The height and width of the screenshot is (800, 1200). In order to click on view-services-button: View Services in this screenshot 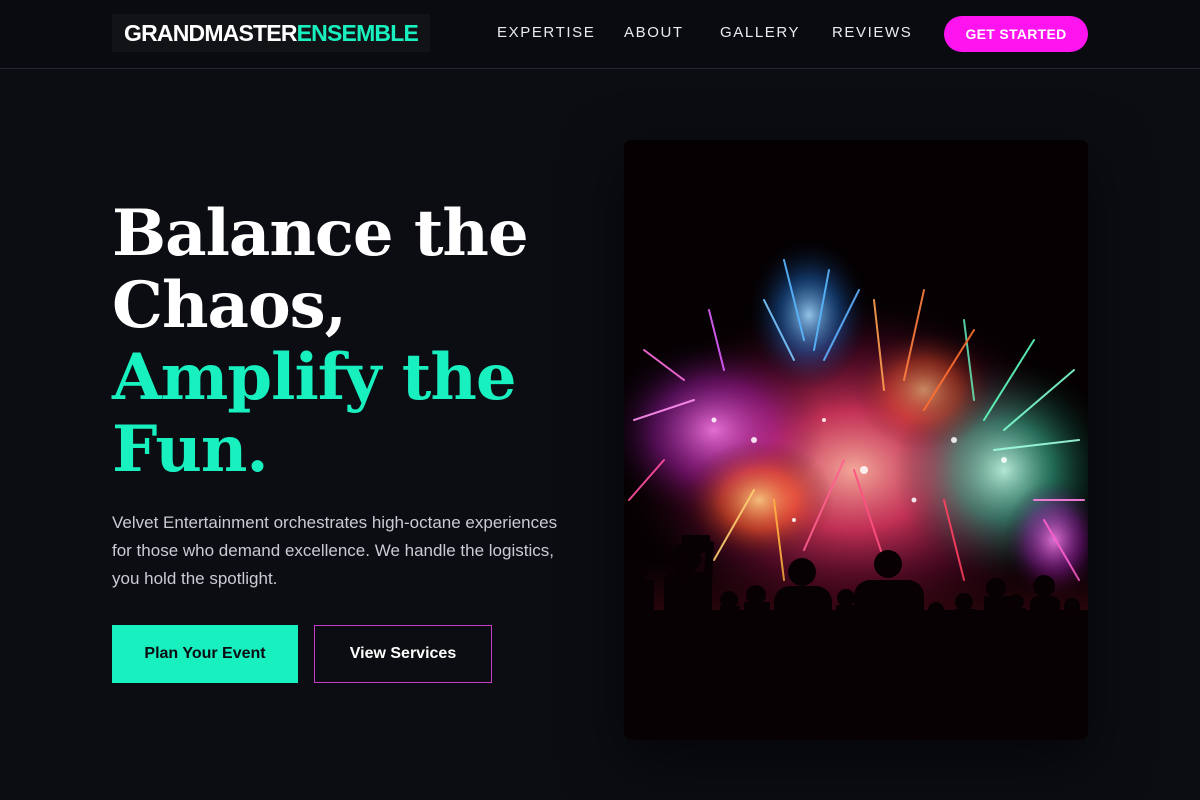, I will do `click(403, 654)`.